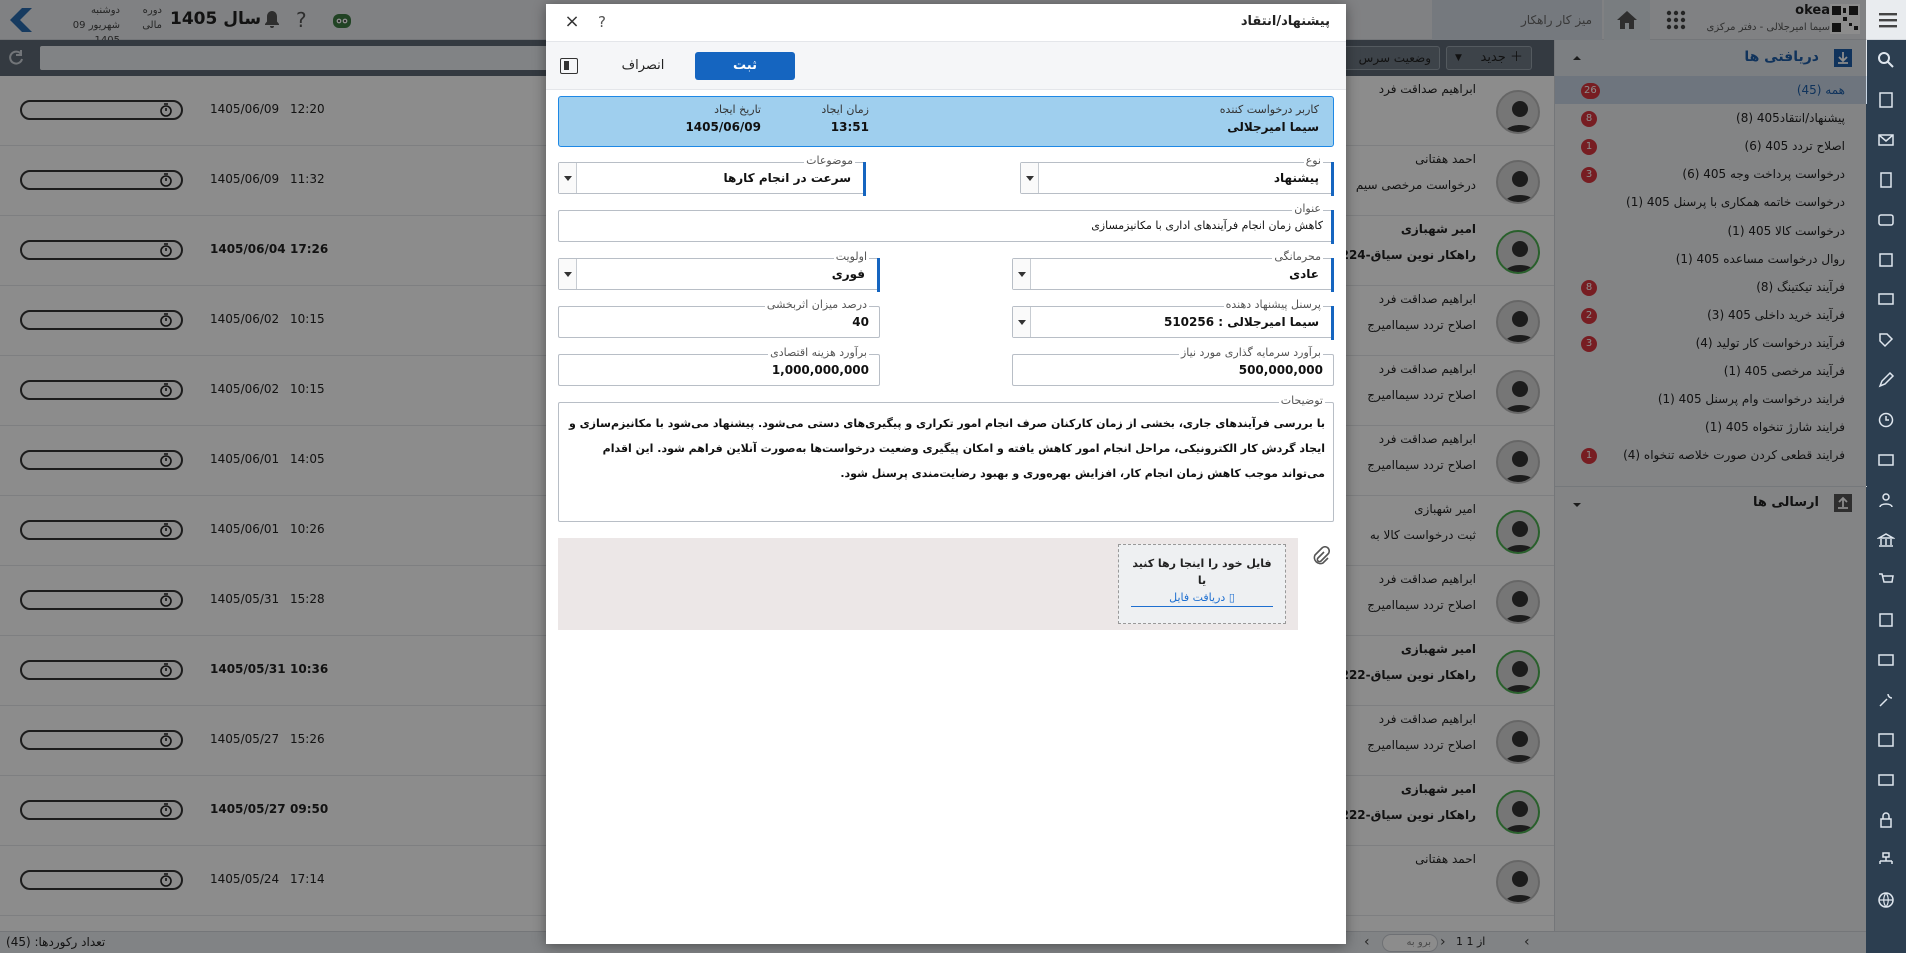 The width and height of the screenshot is (1906, 953). I want to click on topics-label: موضوعات, so click(829, 161).